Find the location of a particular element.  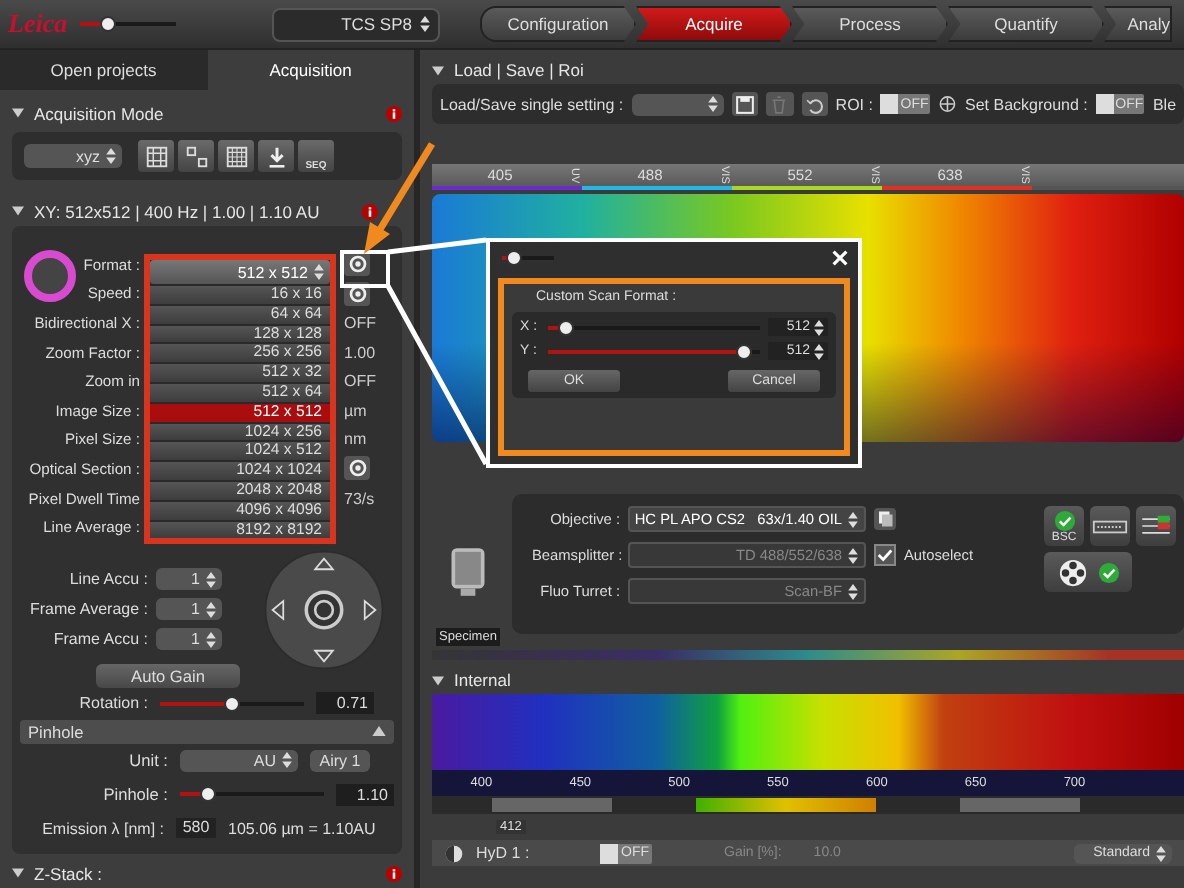

field-label: Load/Save single setting : is located at coordinates (532, 104).